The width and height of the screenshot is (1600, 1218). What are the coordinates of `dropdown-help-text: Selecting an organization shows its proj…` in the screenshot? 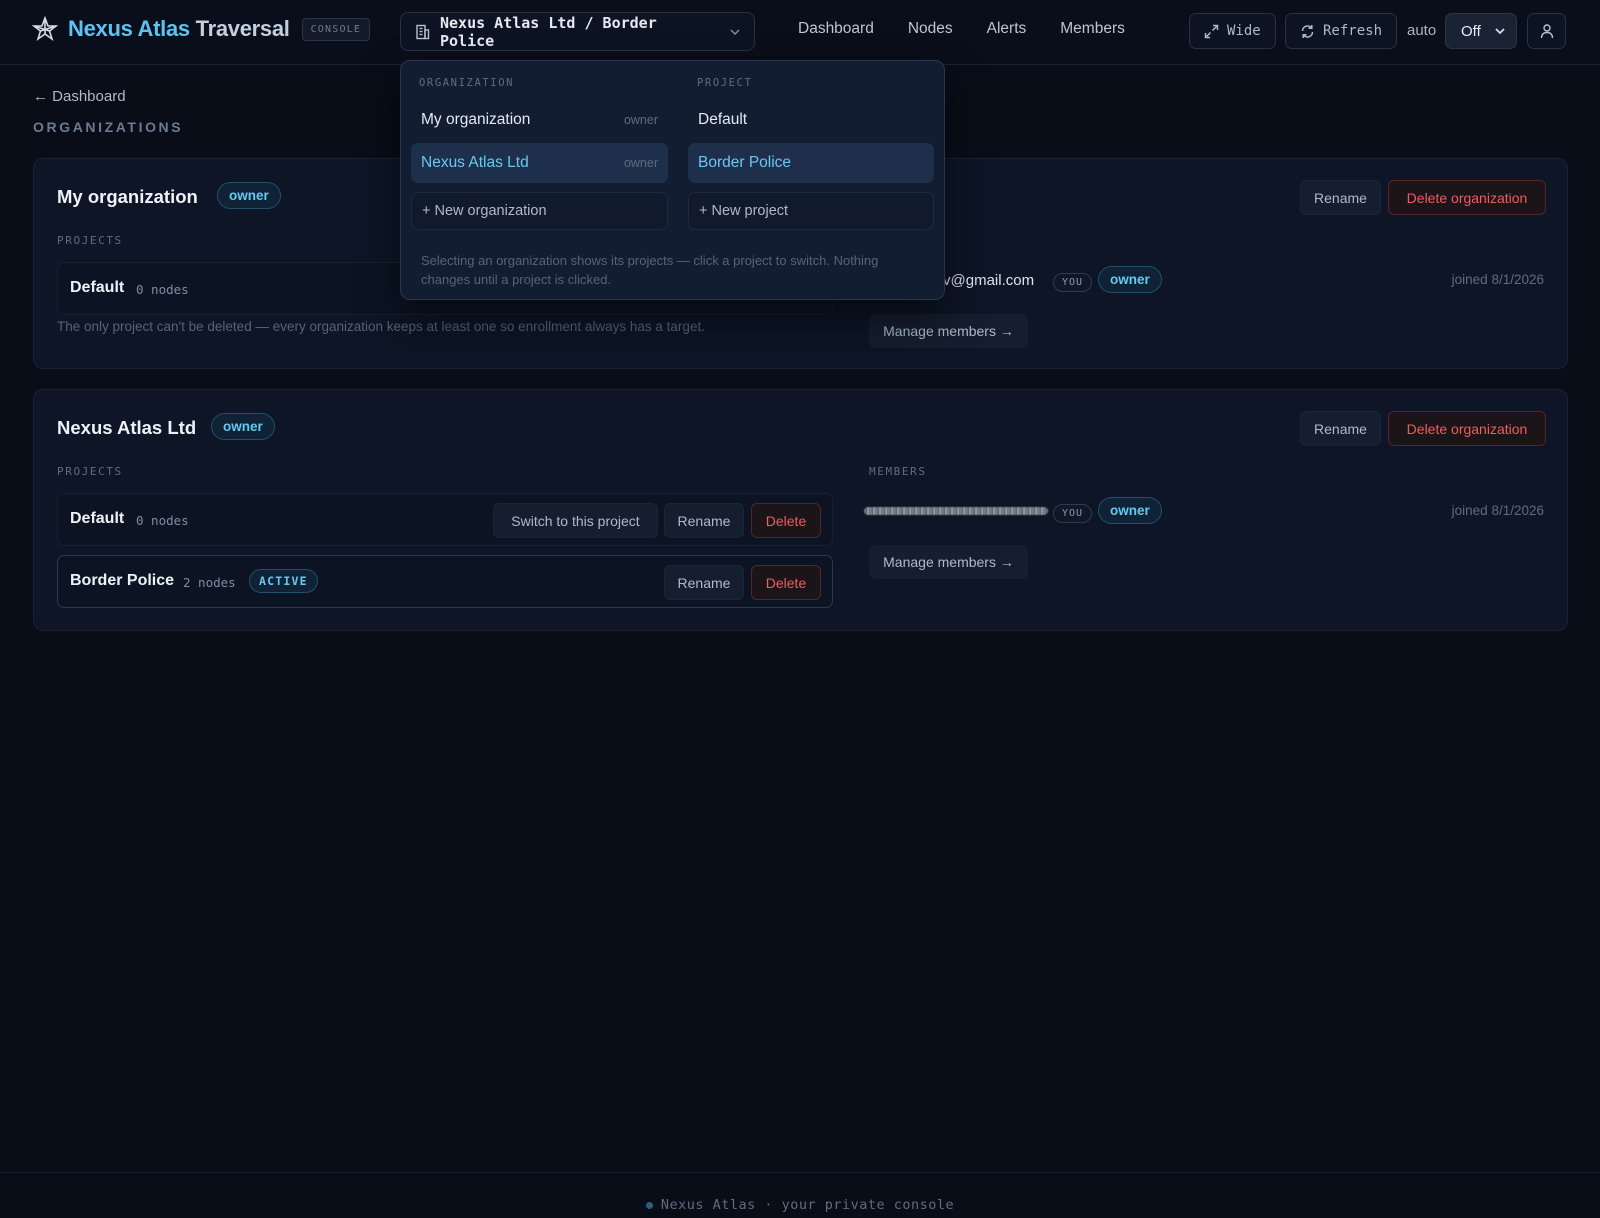 It's located at (650, 270).